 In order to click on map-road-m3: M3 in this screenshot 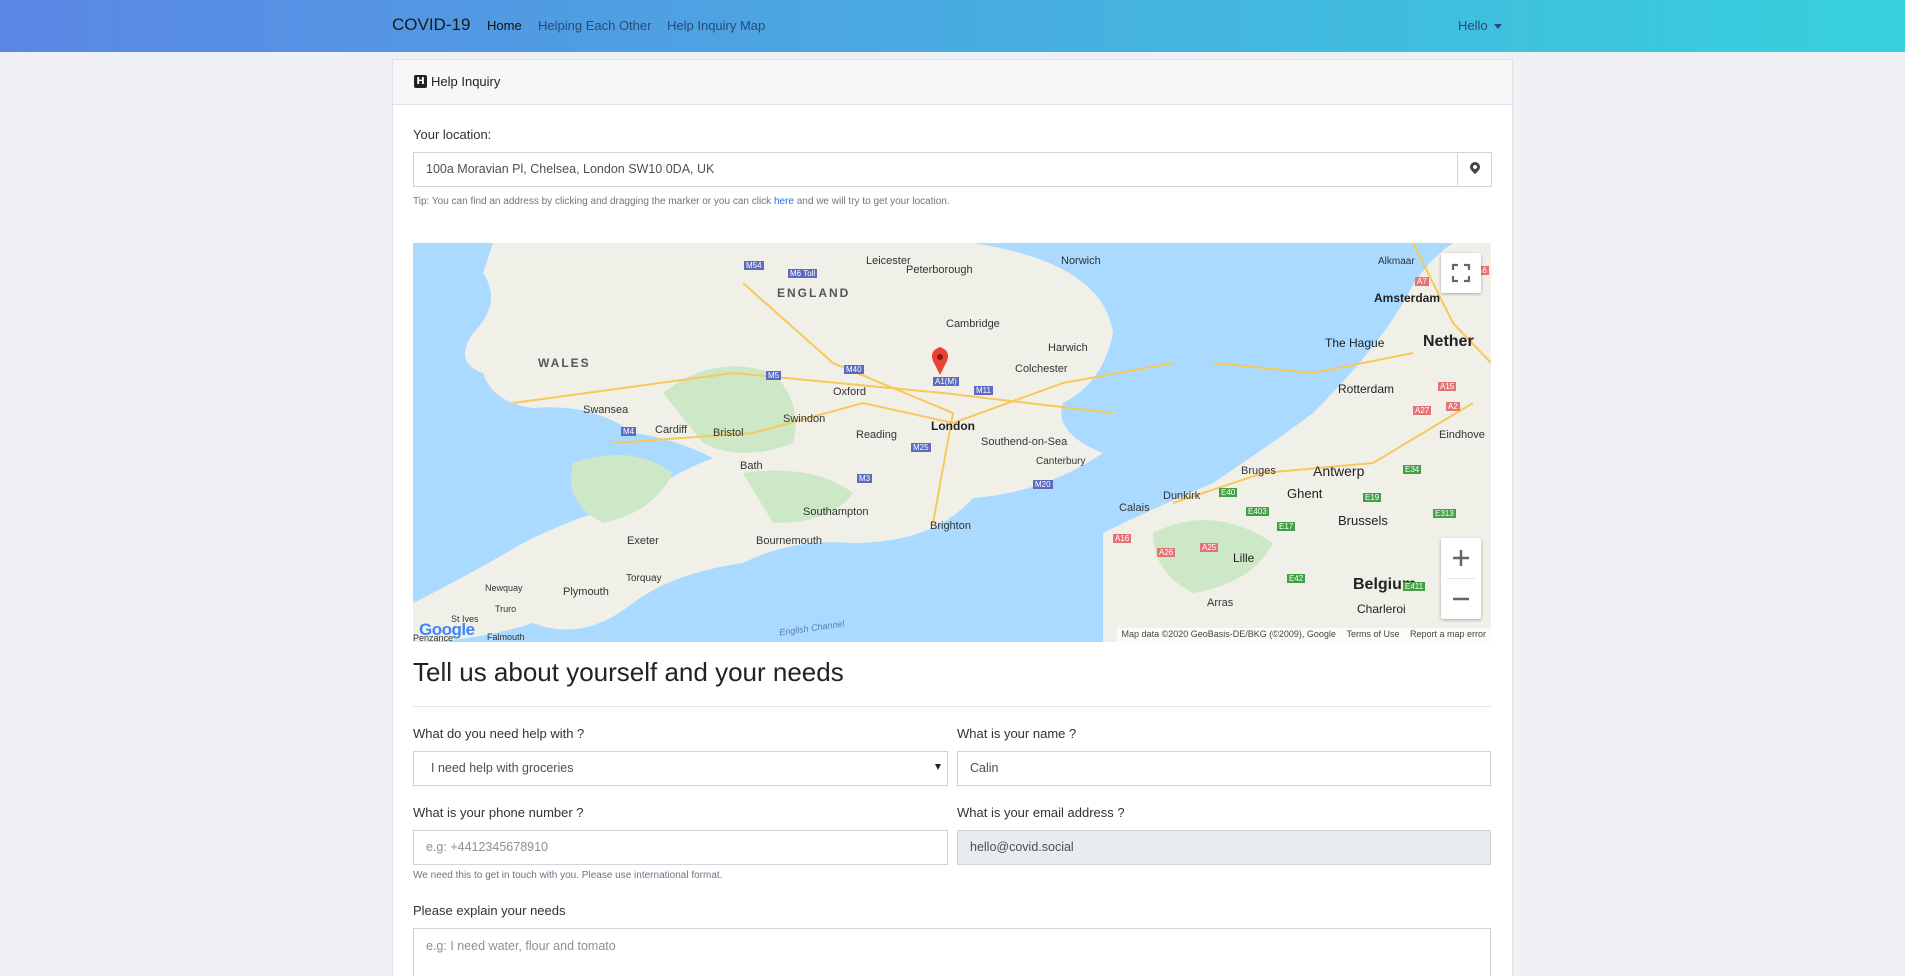, I will do `click(865, 478)`.